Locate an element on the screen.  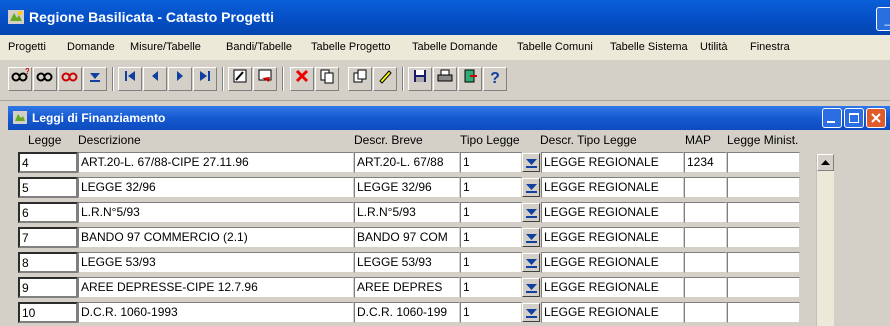
legge-field: 9 is located at coordinates (48, 287).